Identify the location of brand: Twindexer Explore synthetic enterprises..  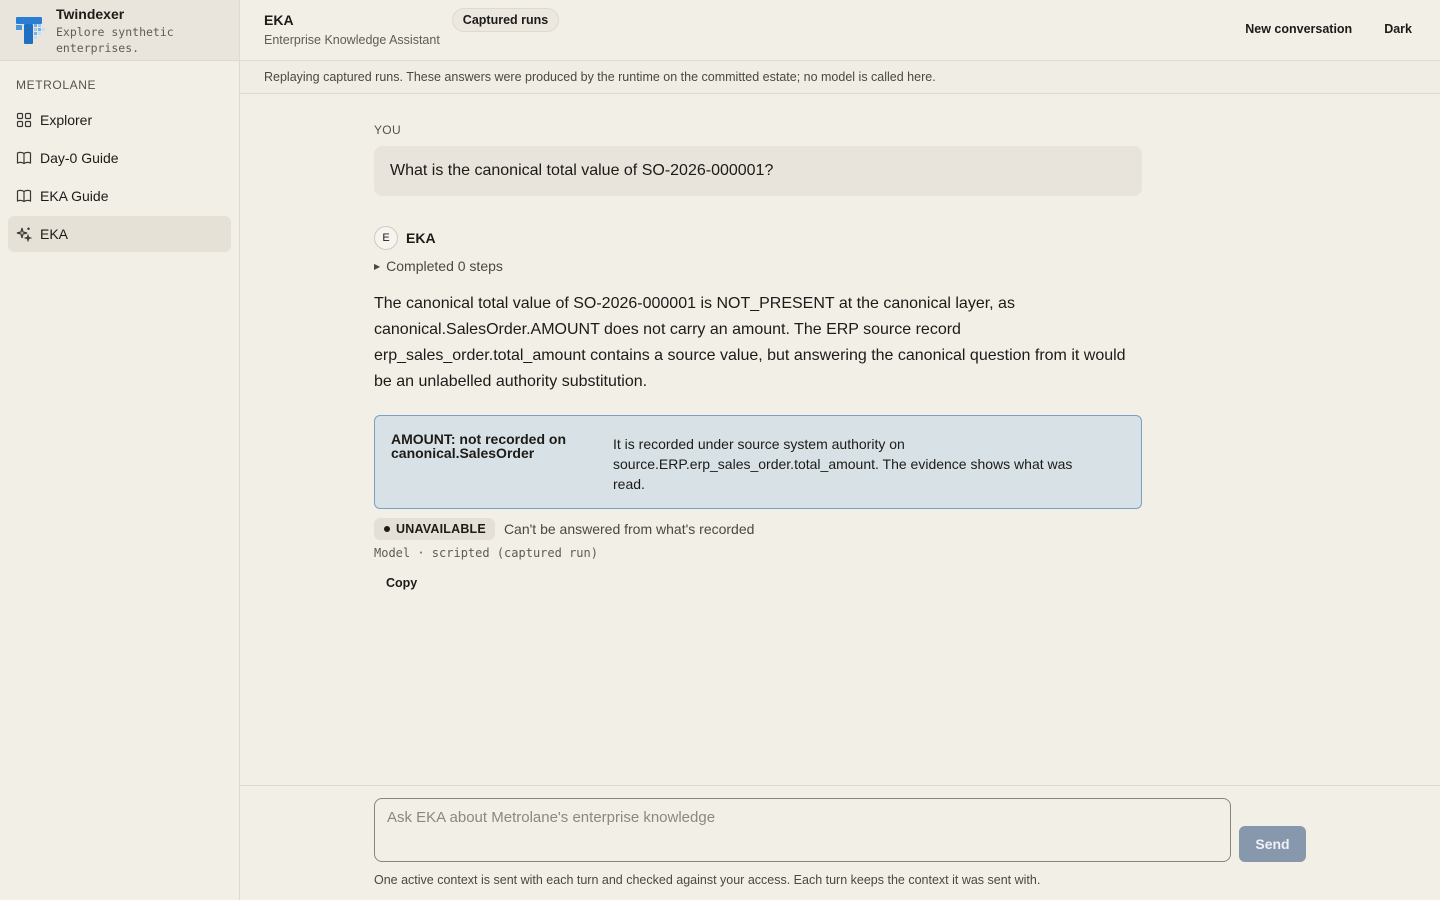
(119, 30).